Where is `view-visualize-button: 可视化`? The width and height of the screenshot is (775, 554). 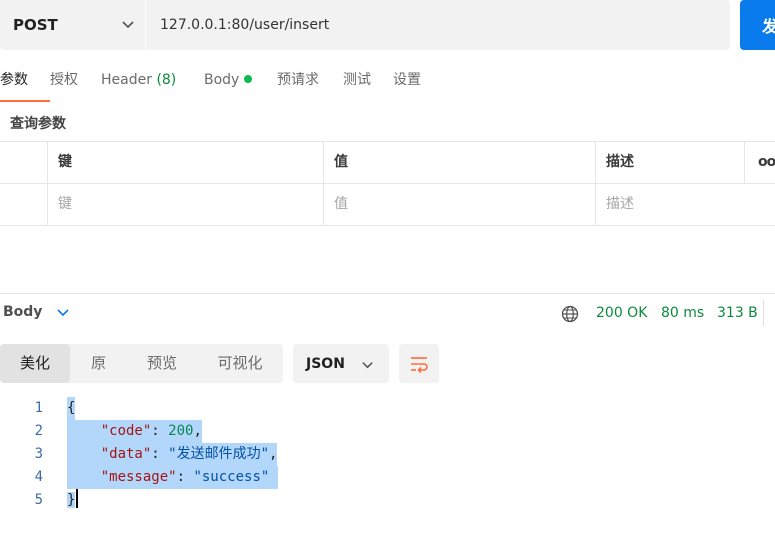
view-visualize-button: 可视化 is located at coordinates (240, 363).